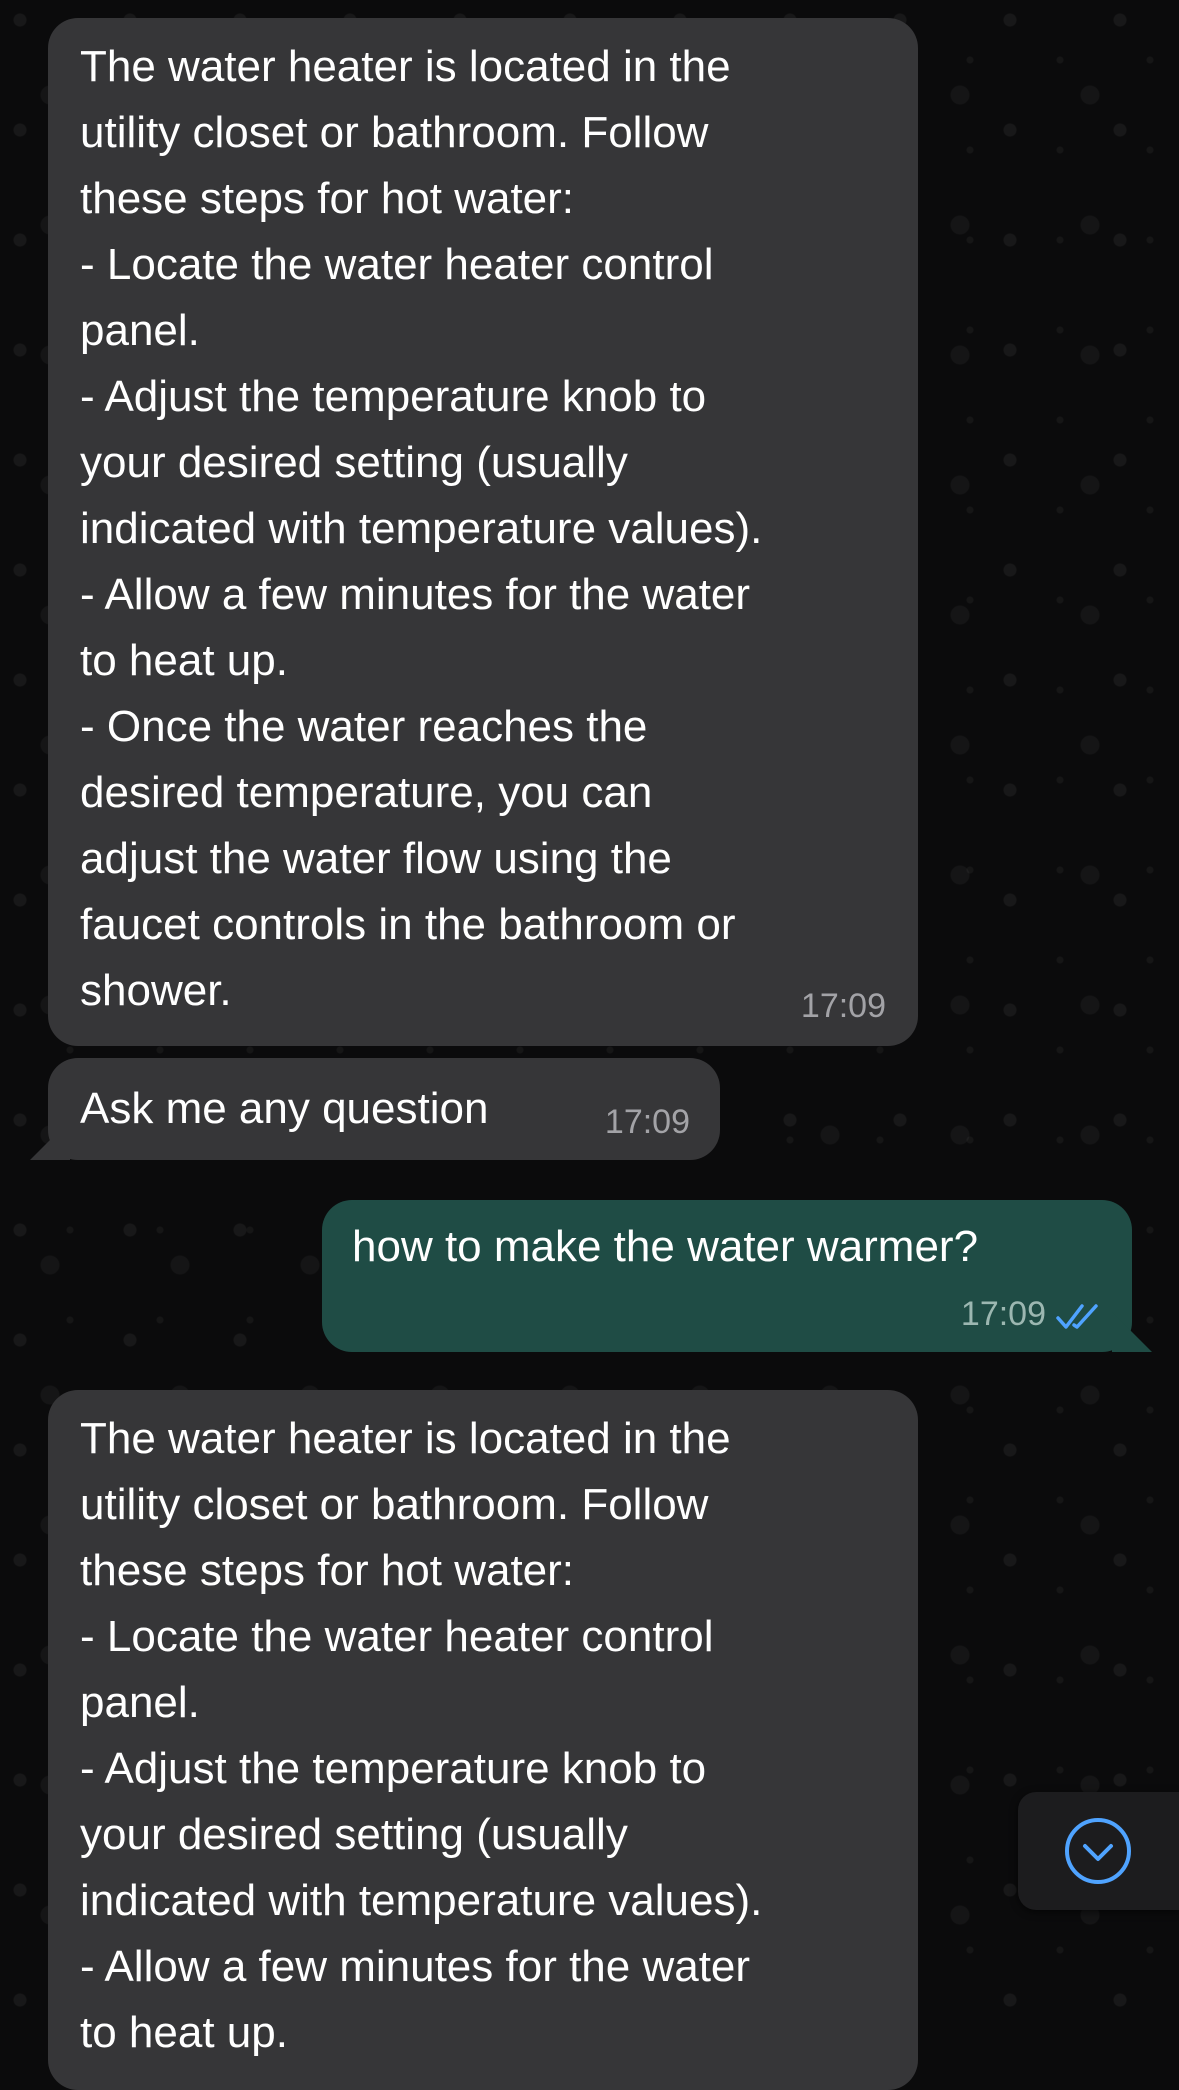 Image resolution: width=1179 pixels, height=2090 pixels. I want to click on message-bubble-incoming: Ask me any question 17:09, so click(375, 1109).